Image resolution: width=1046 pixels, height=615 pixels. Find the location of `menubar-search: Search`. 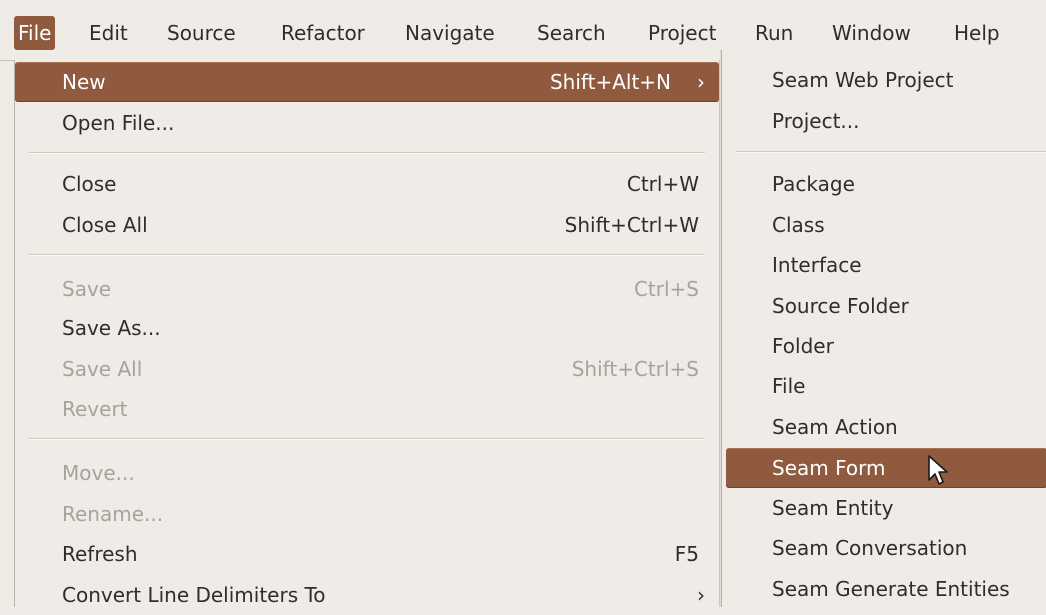

menubar-search: Search is located at coordinates (571, 33).